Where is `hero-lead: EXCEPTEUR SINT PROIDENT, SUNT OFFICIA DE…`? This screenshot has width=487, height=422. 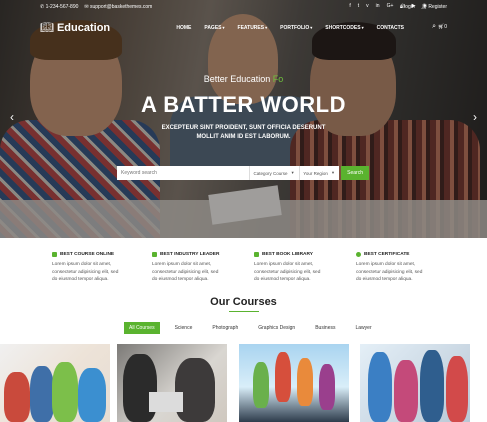 hero-lead: EXCEPTEUR SINT PROIDENT, SUNT OFFICIA DE… is located at coordinates (243, 133).